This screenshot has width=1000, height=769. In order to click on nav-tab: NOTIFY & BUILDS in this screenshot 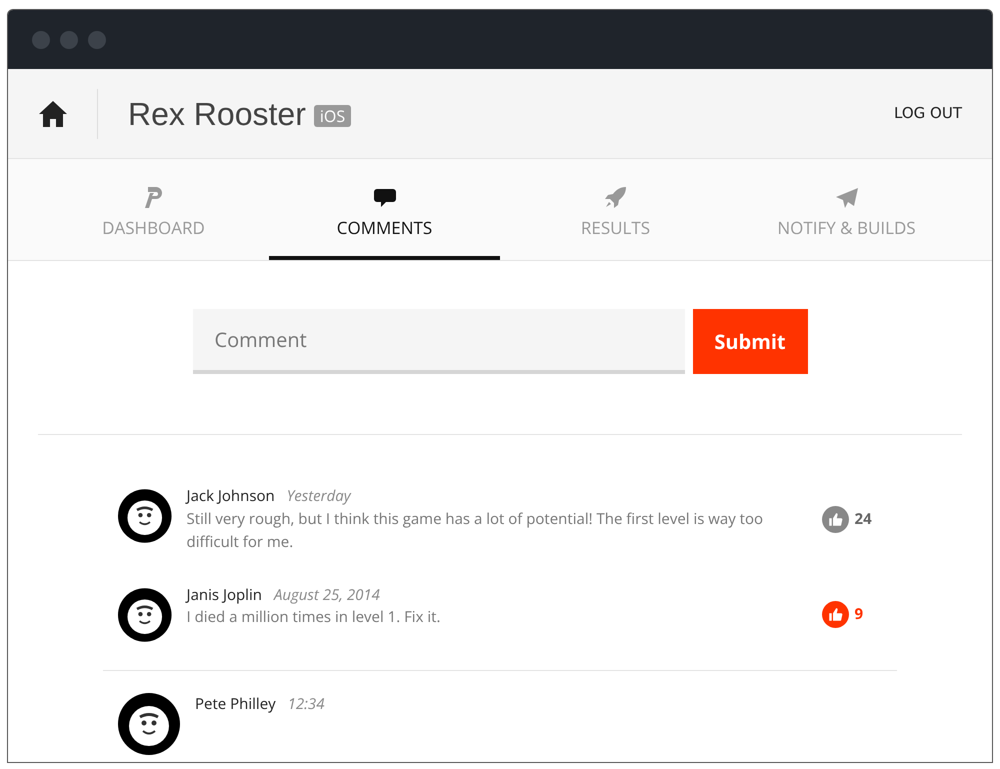, I will do `click(846, 209)`.